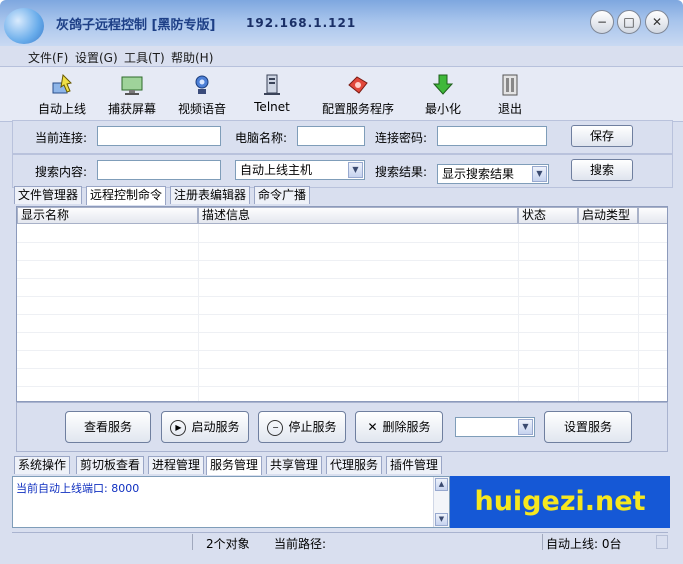 The width and height of the screenshot is (683, 564). Describe the element at coordinates (442, 109) in the screenshot. I see `minimize-tool-label: 最小化` at that location.